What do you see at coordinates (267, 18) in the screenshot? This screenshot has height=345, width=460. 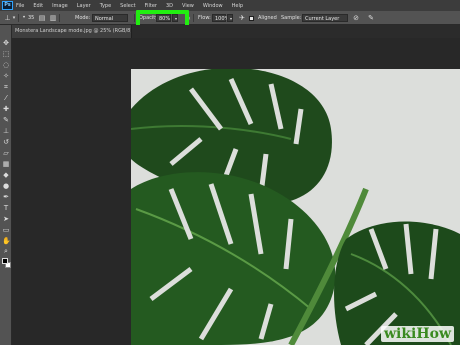 I see `aligned-label: Aligned` at bounding box center [267, 18].